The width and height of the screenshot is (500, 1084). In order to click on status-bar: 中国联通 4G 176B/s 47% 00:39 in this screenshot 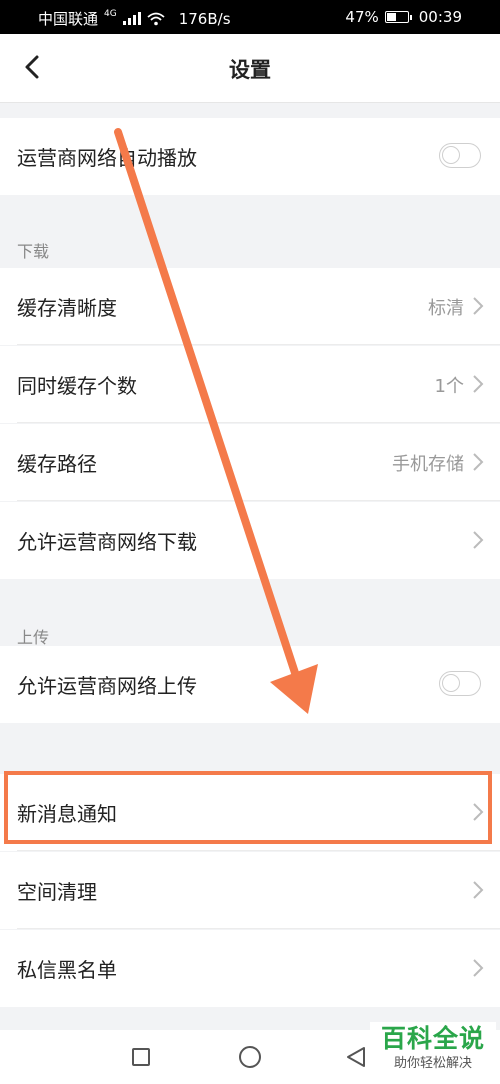, I will do `click(250, 17)`.